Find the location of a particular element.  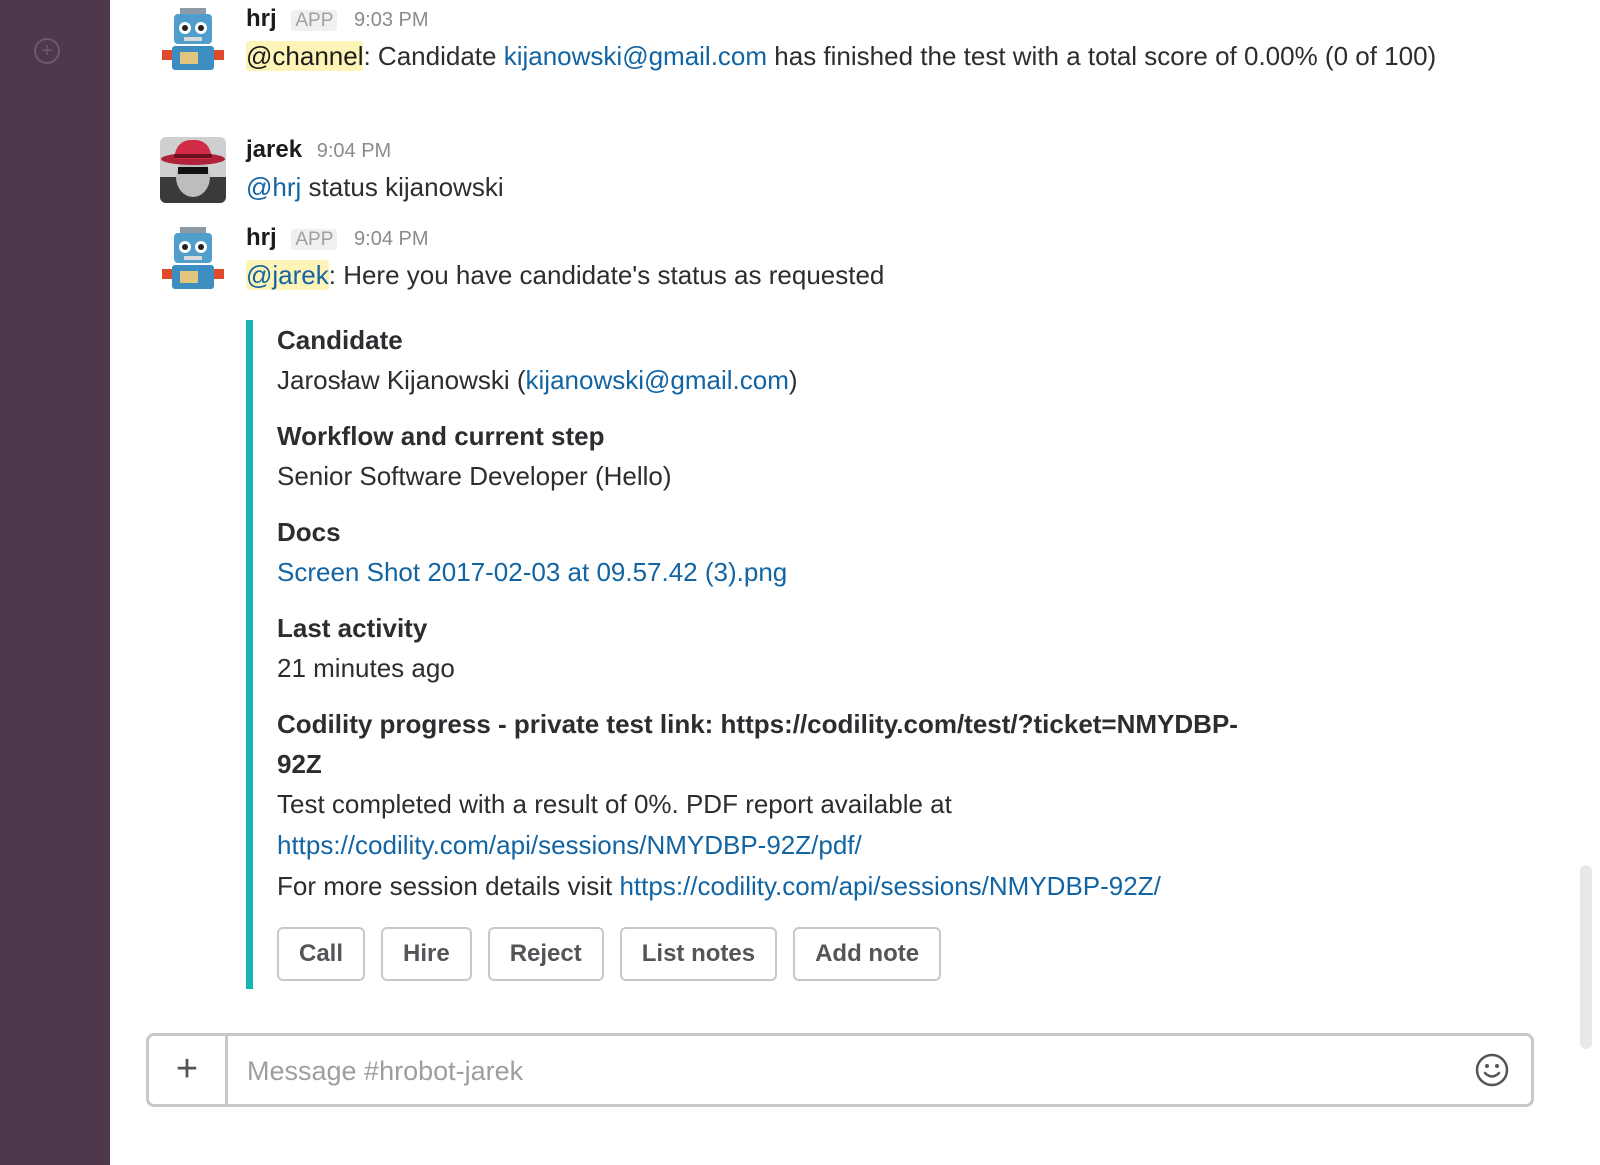

message-item: jarek 9:04 PM @hrj status kijanowski is located at coordinates (810, 170).